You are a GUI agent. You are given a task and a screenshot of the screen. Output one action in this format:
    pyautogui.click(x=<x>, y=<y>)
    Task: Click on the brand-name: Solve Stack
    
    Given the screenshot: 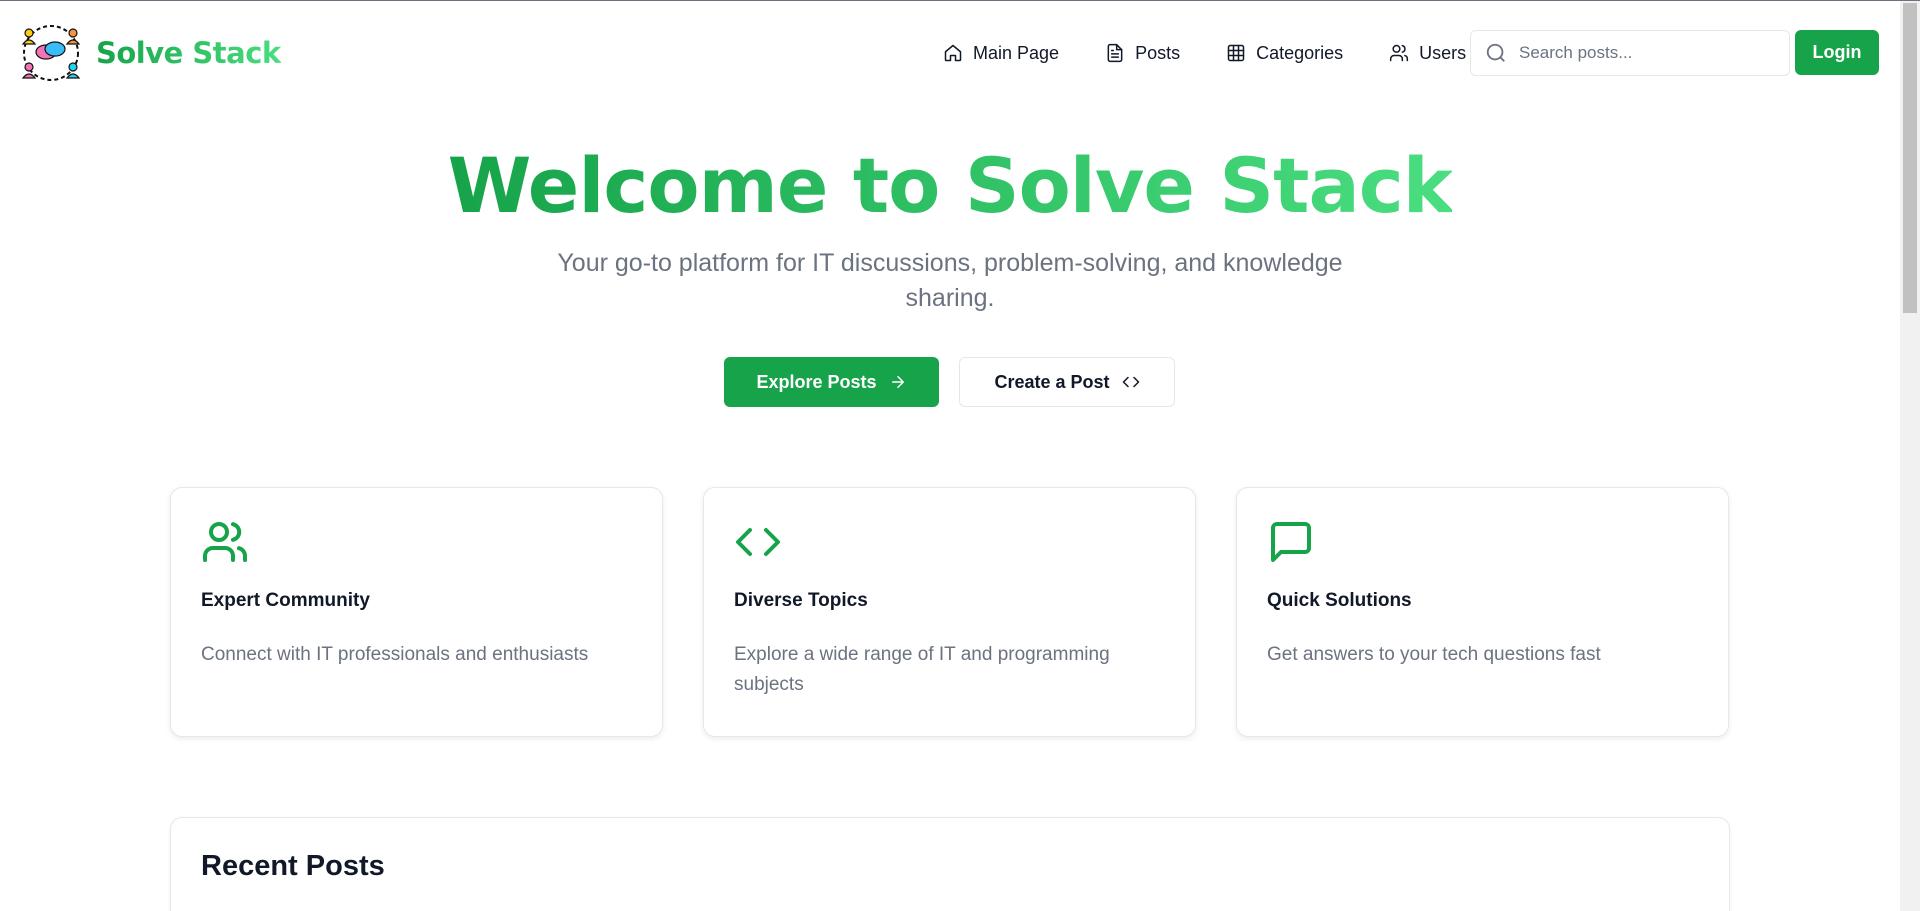 What is the action you would take?
    pyautogui.click(x=188, y=53)
    